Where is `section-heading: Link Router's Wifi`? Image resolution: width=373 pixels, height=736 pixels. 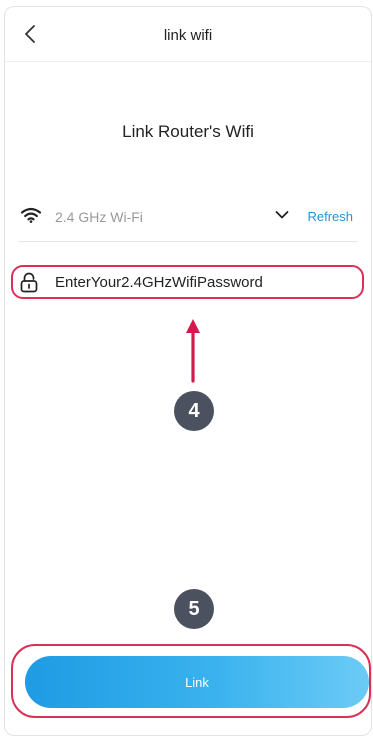
section-heading: Link Router's Wifi is located at coordinates (188, 131).